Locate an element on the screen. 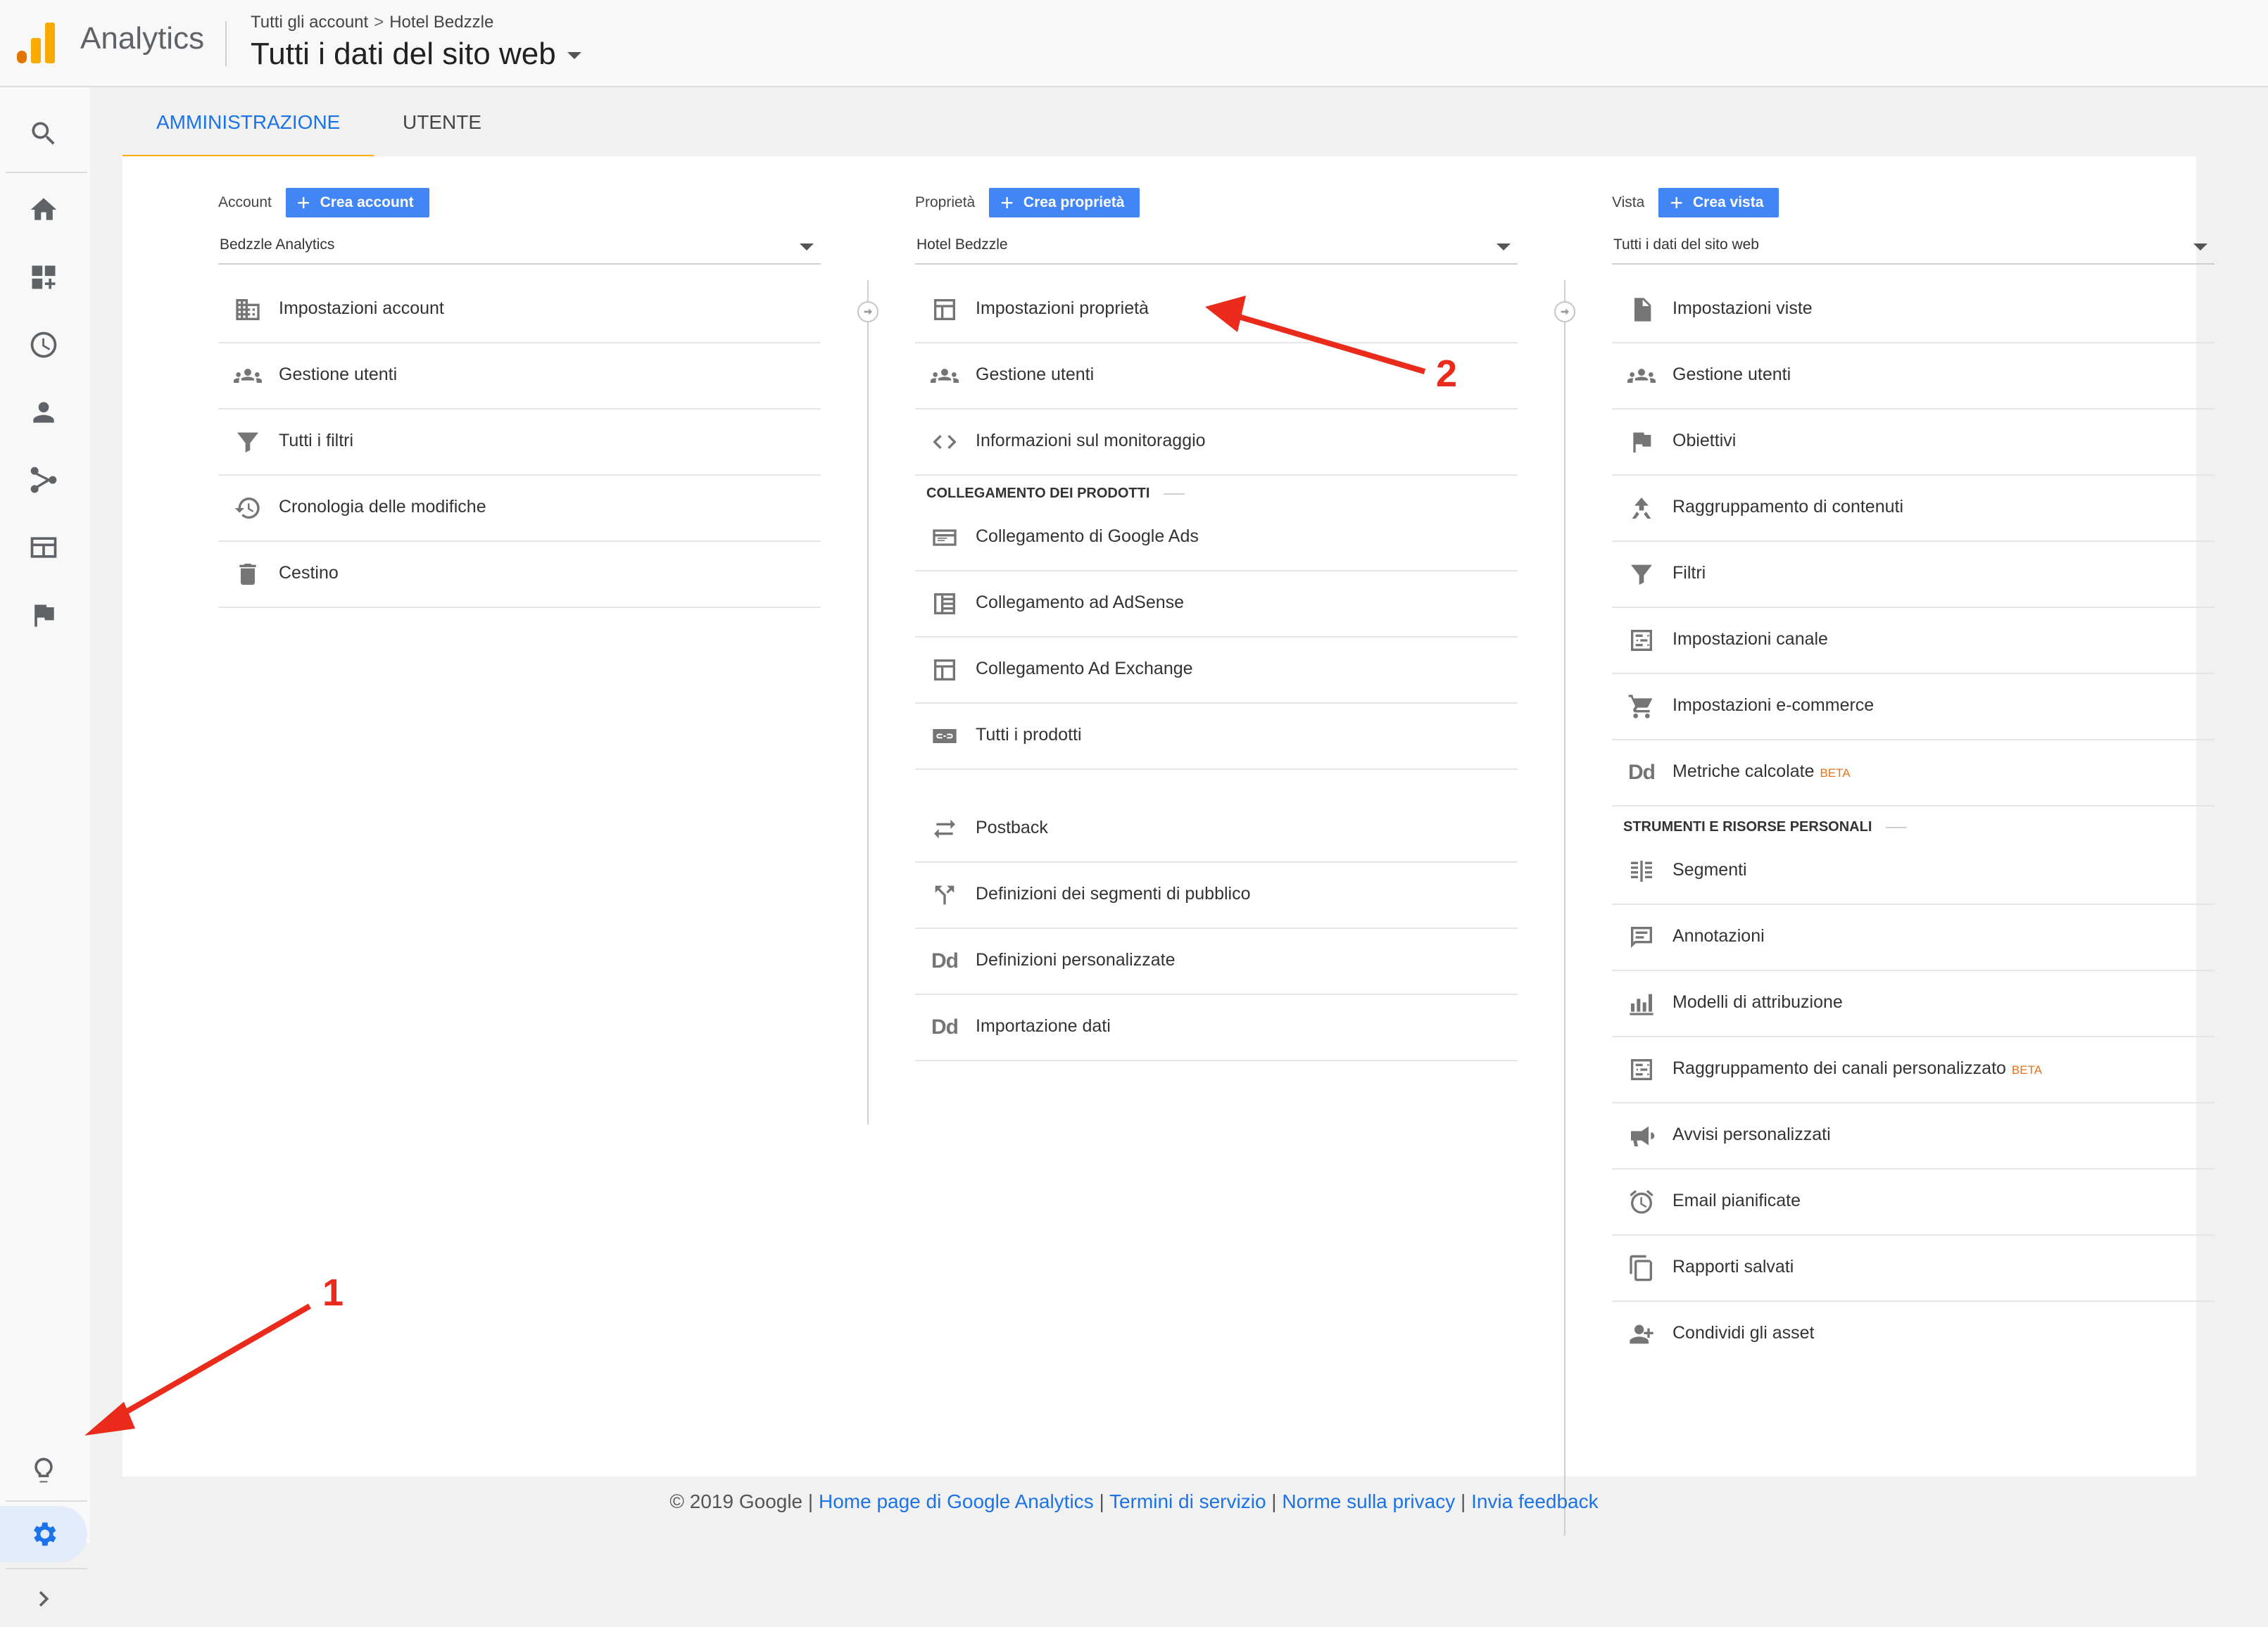 Image resolution: width=2268 pixels, height=1627 pixels. menu-item-annotazioni: Annotazioni is located at coordinates (1914, 938).